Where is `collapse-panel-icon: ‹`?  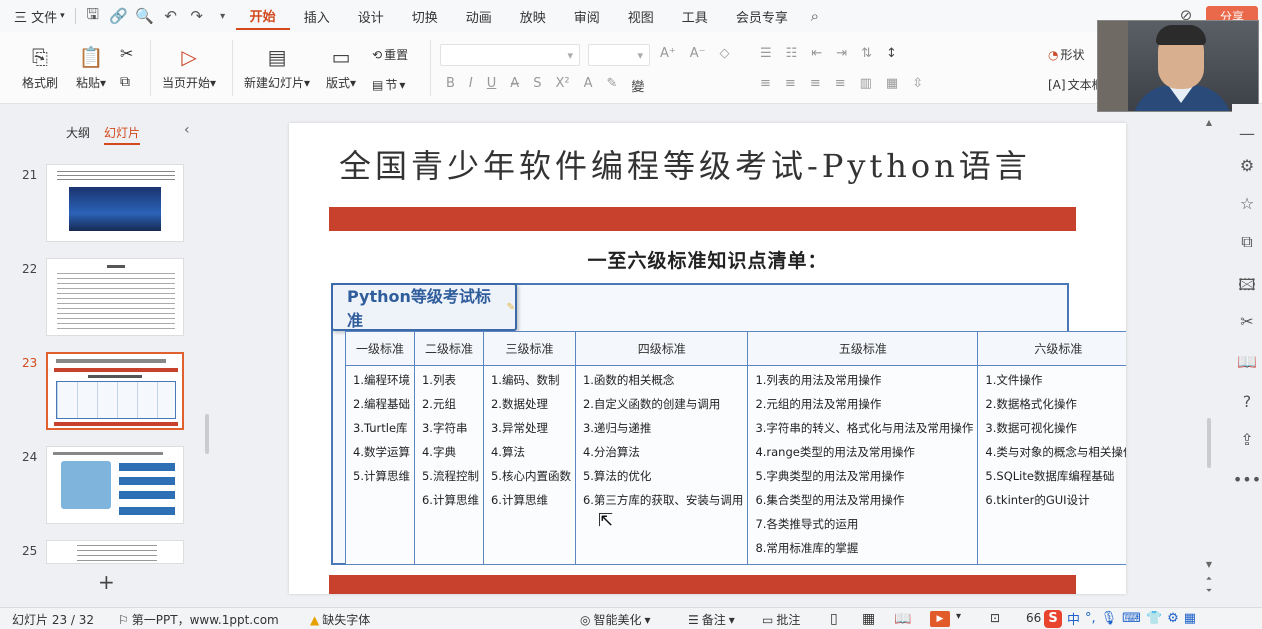
collapse-panel-icon: ‹ is located at coordinates (187, 130).